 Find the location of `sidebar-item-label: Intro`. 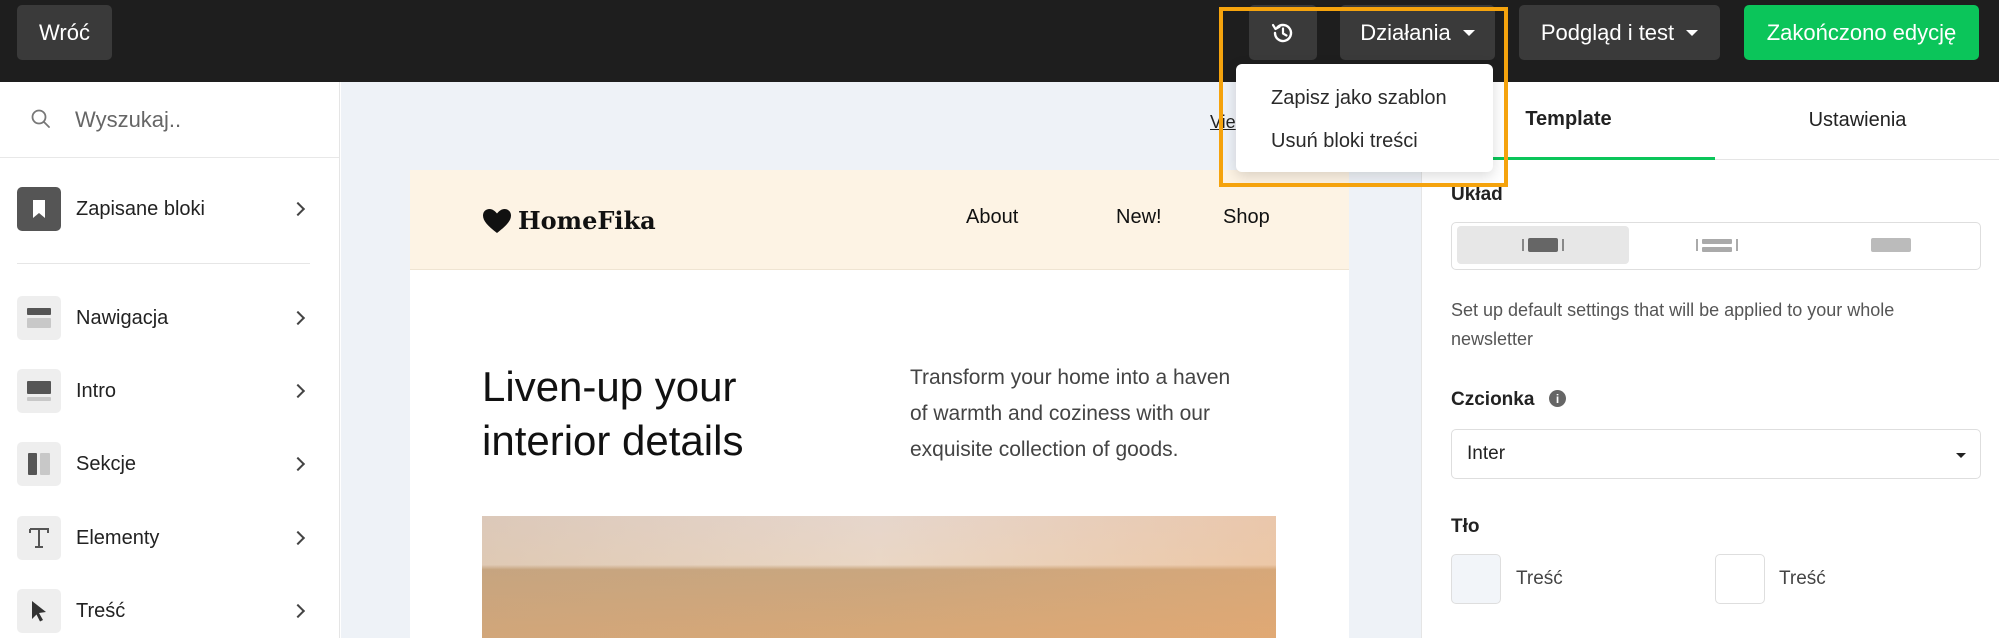

sidebar-item-label: Intro is located at coordinates (96, 390).